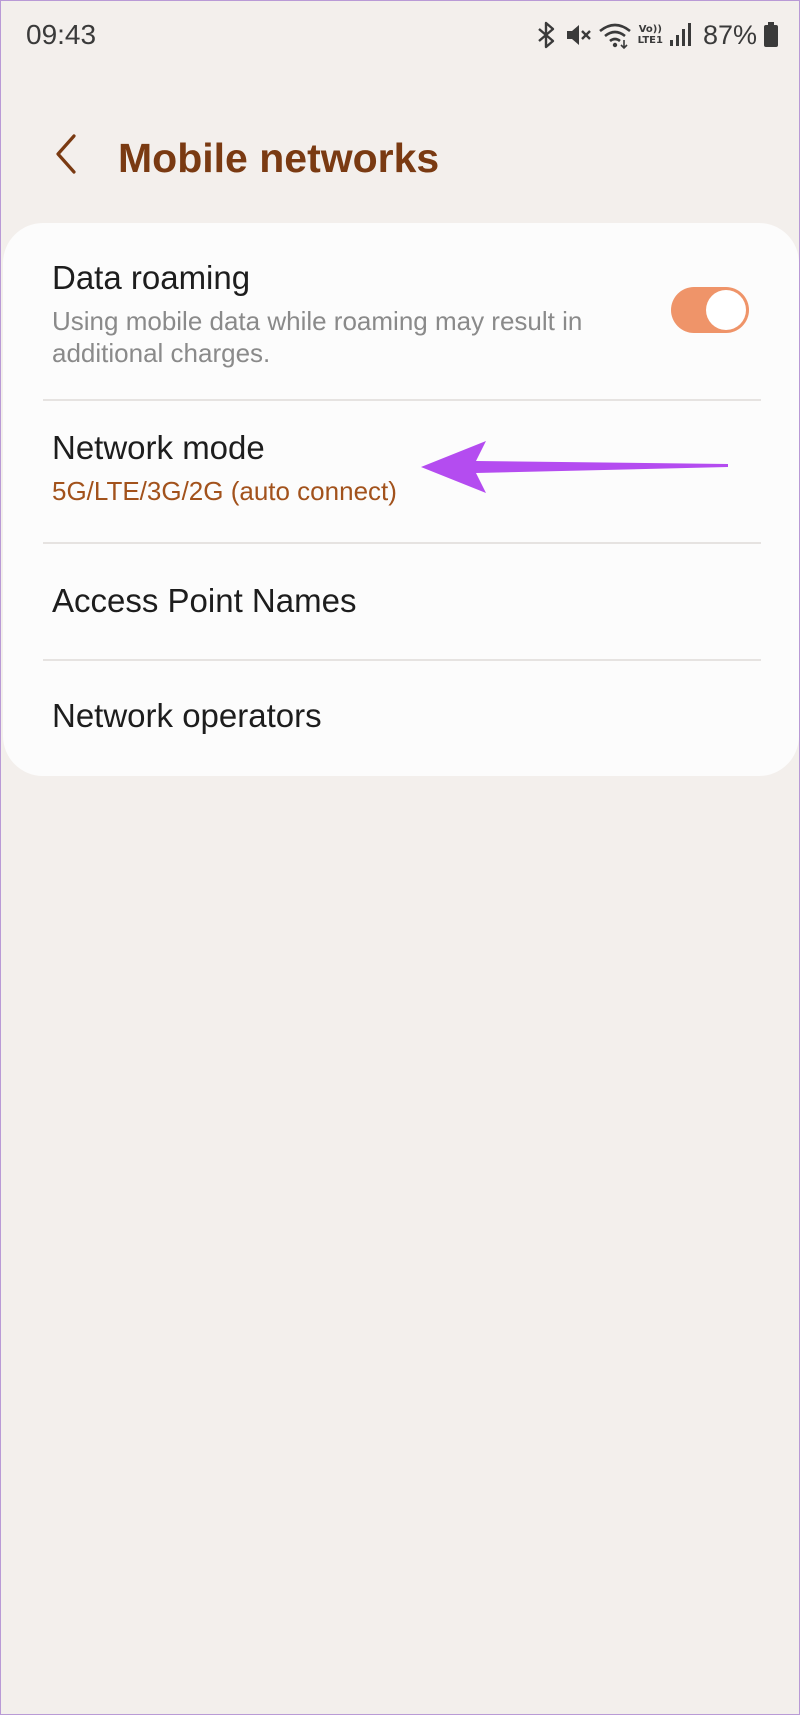 This screenshot has height=1715, width=800. I want to click on wifi-icon, so click(615, 35).